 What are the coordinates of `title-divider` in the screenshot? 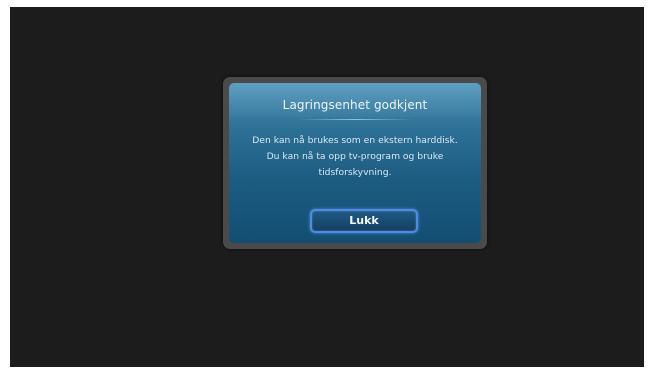 It's located at (355, 119).